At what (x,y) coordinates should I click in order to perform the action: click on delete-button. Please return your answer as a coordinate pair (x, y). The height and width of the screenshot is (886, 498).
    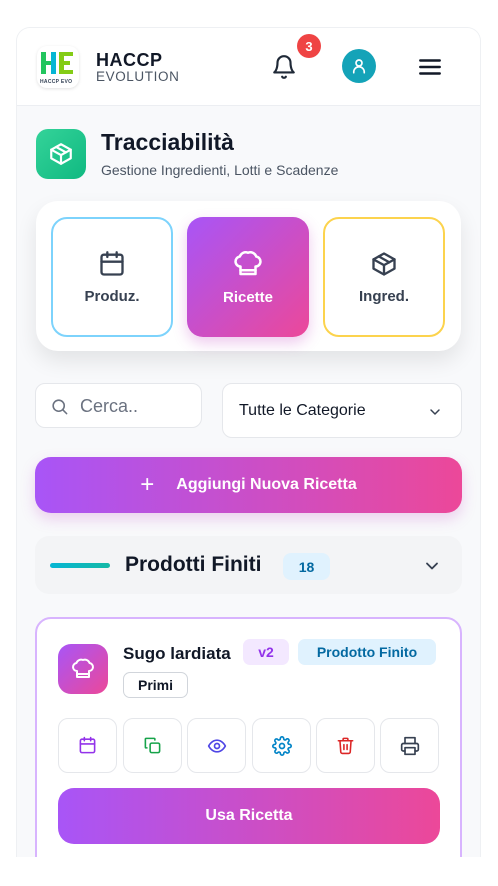
    Looking at the image, I should click on (345, 745).